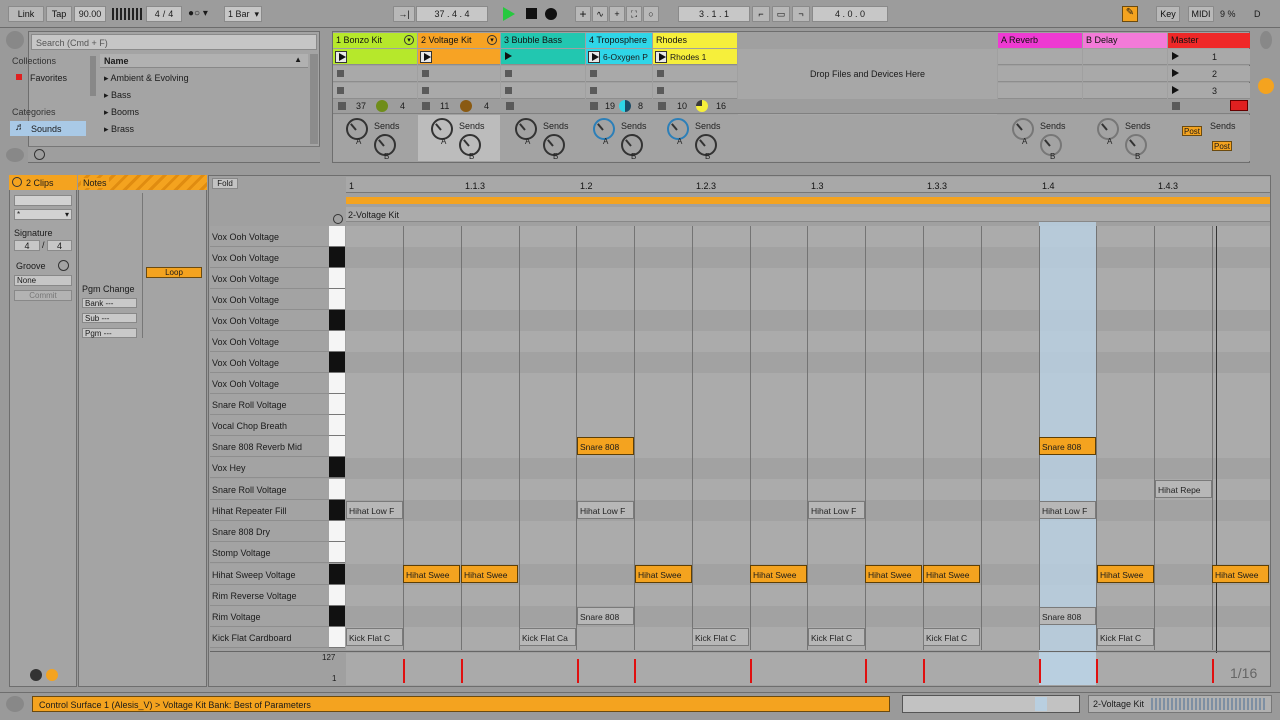 The height and width of the screenshot is (720, 1280). Describe the element at coordinates (164, 14) in the screenshot. I see `time-signature-field: 4/4` at that location.